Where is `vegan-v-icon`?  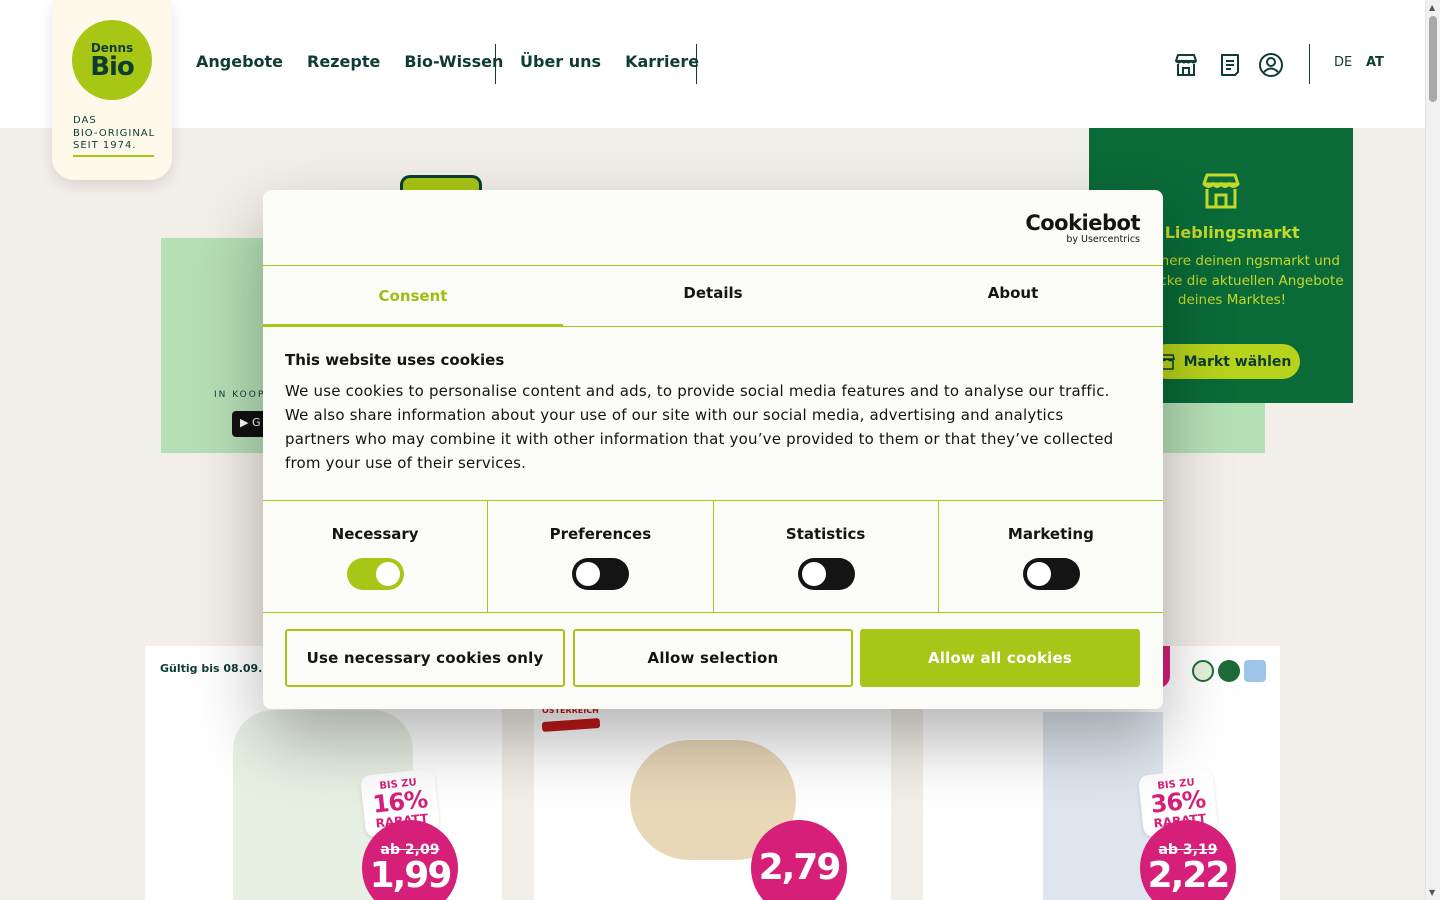 vegan-v-icon is located at coordinates (1229, 671).